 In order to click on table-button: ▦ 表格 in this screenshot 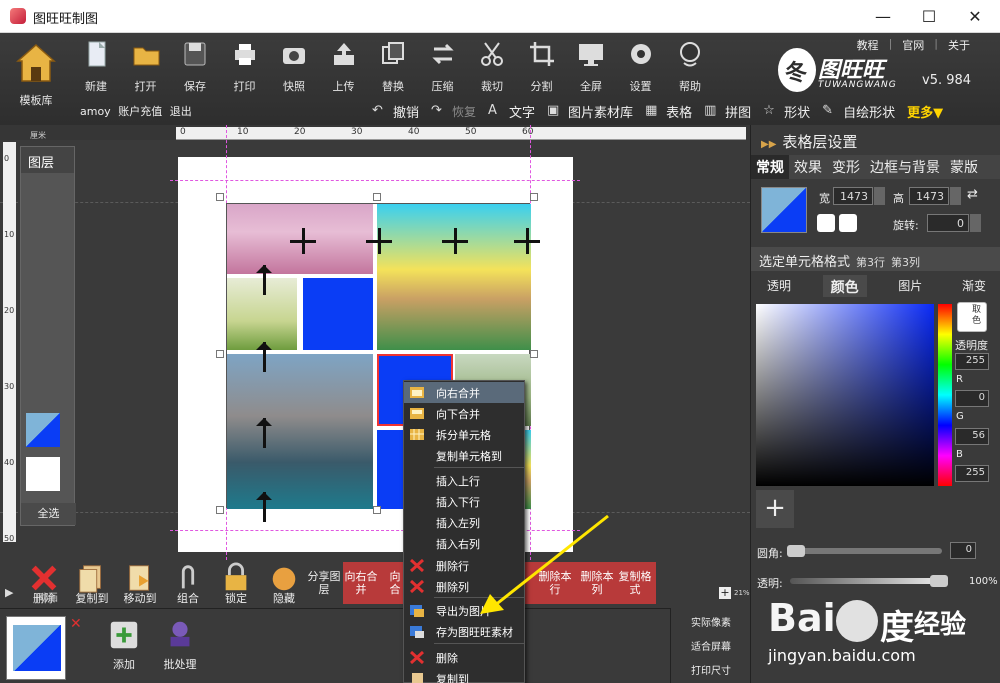, I will do `click(668, 111)`.